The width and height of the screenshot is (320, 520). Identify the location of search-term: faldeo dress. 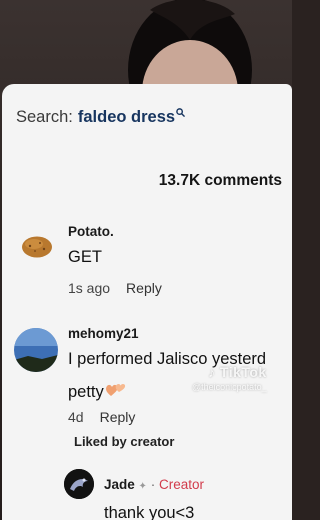
(126, 117).